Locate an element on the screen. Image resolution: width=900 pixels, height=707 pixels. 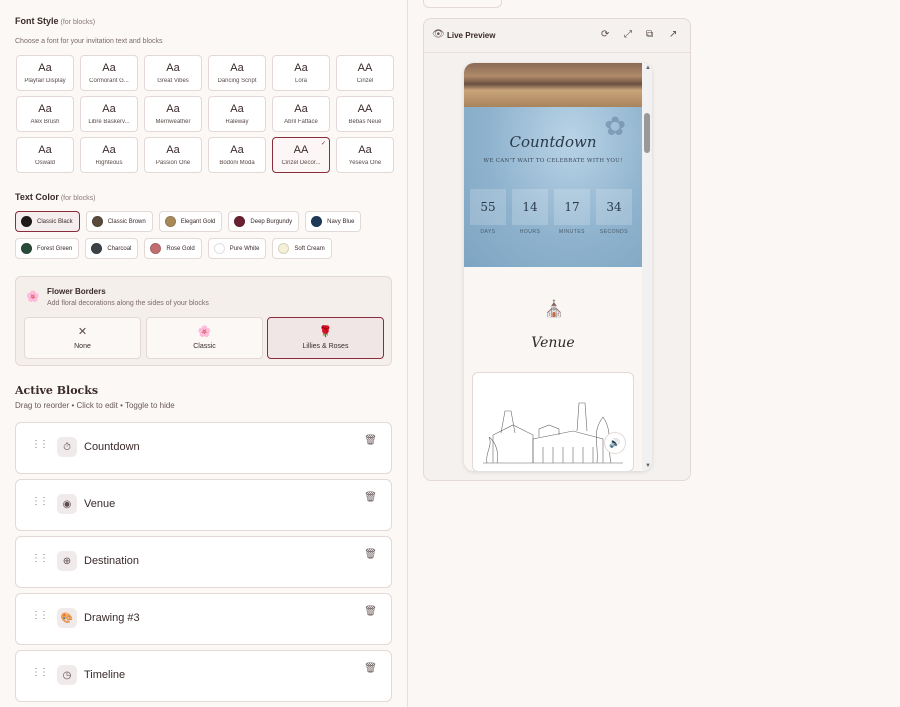
font-name: Alex Brush is located at coordinates (45, 122).